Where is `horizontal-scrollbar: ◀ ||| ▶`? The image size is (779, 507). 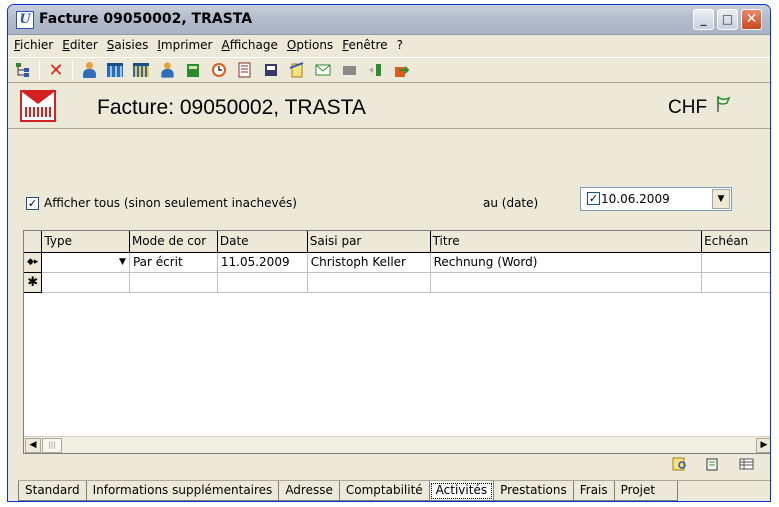 horizontal-scrollbar: ◀ ||| ▶ is located at coordinates (397, 444).